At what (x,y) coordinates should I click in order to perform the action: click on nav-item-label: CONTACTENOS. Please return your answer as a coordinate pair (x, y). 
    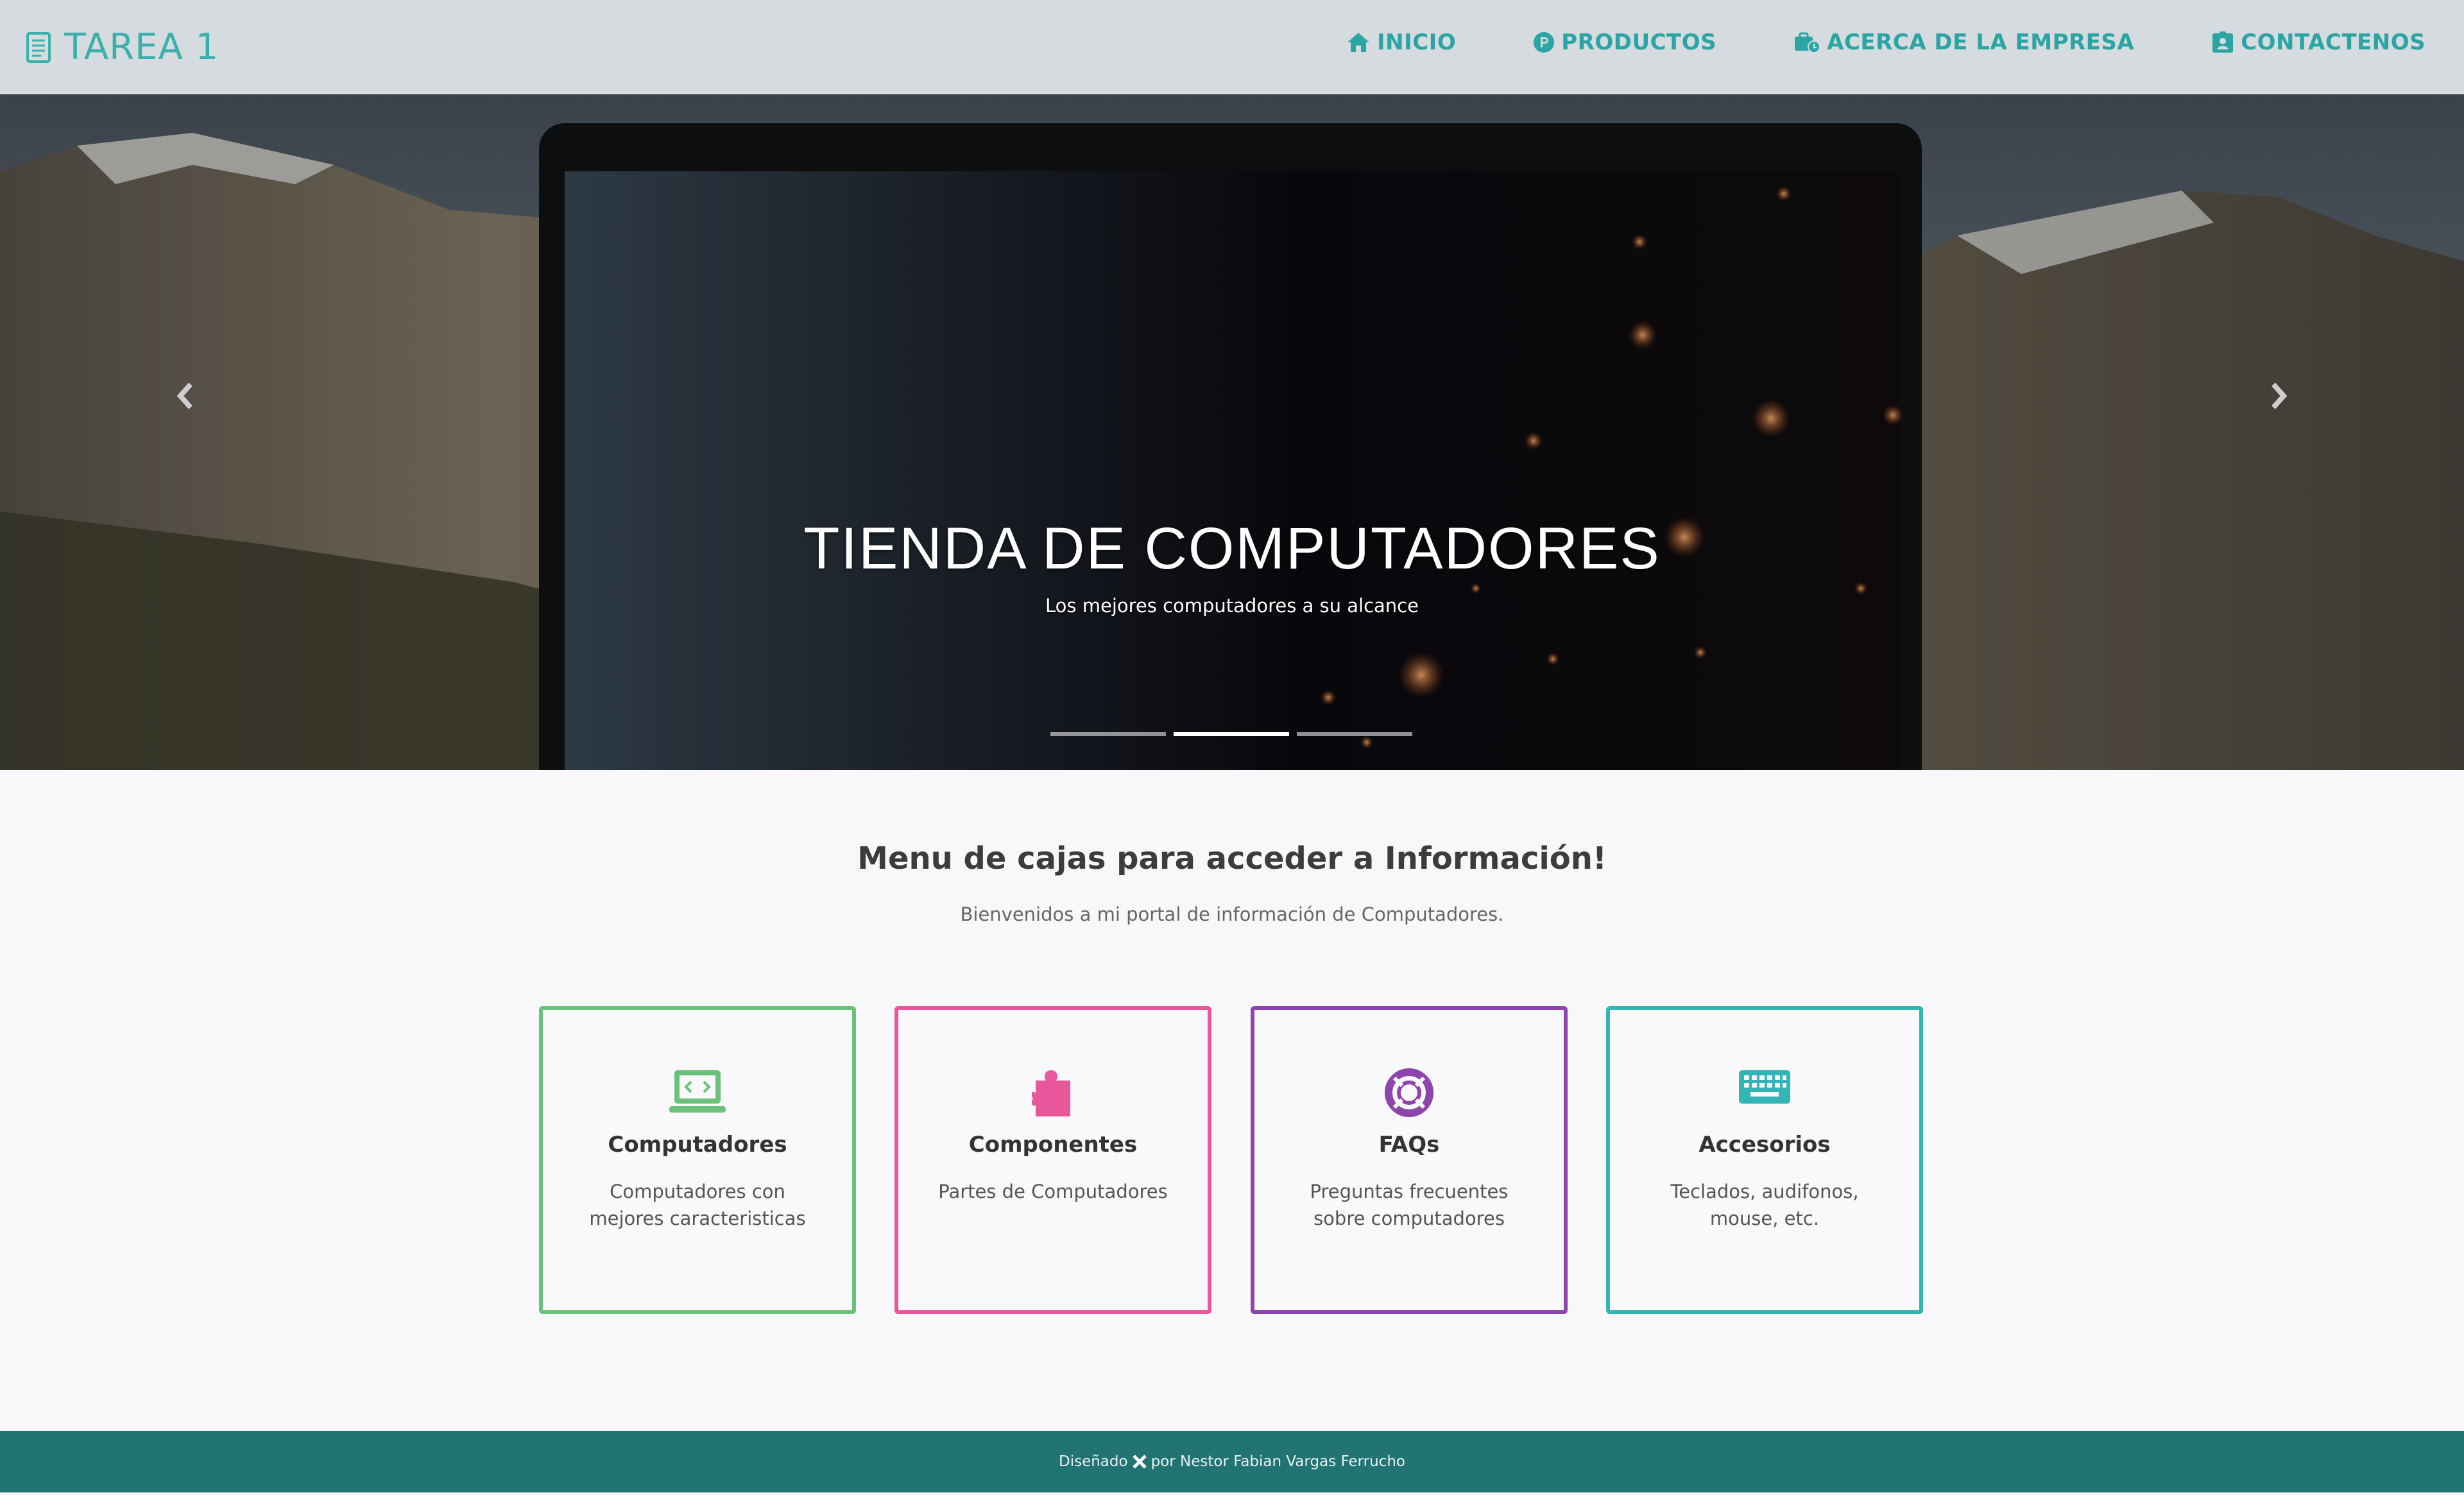
    Looking at the image, I should click on (2334, 42).